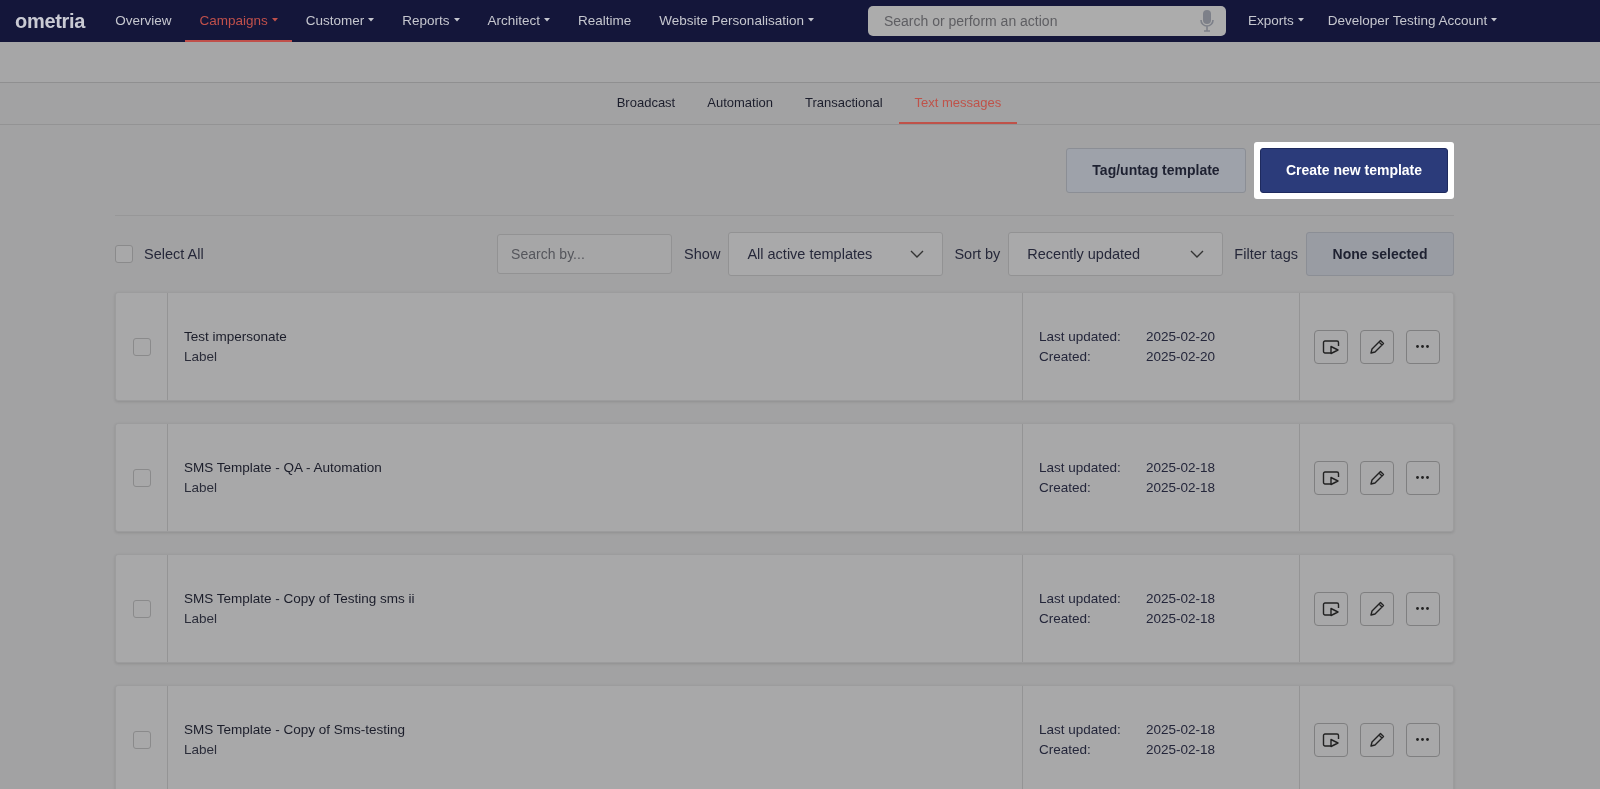 This screenshot has height=789, width=1600. I want to click on select-all-label: Select All, so click(174, 254).